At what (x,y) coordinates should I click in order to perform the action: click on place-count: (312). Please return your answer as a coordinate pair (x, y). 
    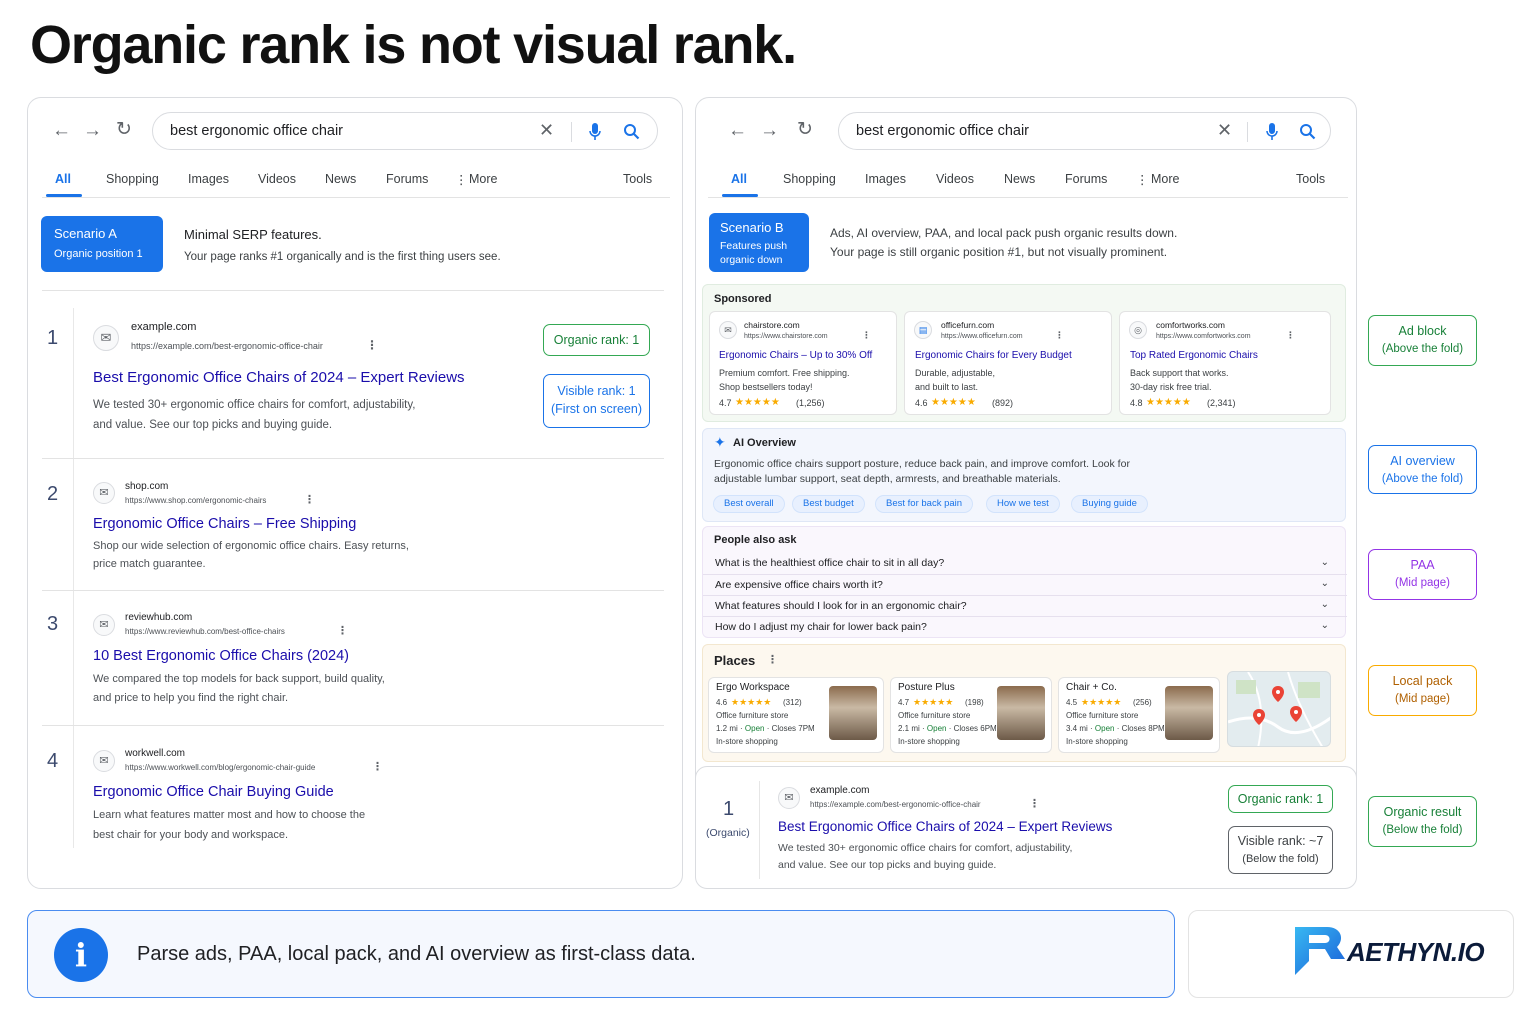
    Looking at the image, I should click on (792, 702).